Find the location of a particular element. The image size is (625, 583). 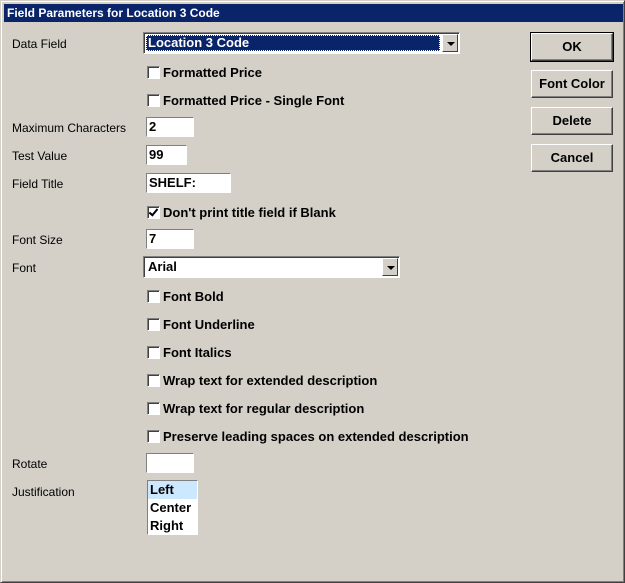

checkbox-wrap-regular: Wrap text for regular description is located at coordinates (255, 408).